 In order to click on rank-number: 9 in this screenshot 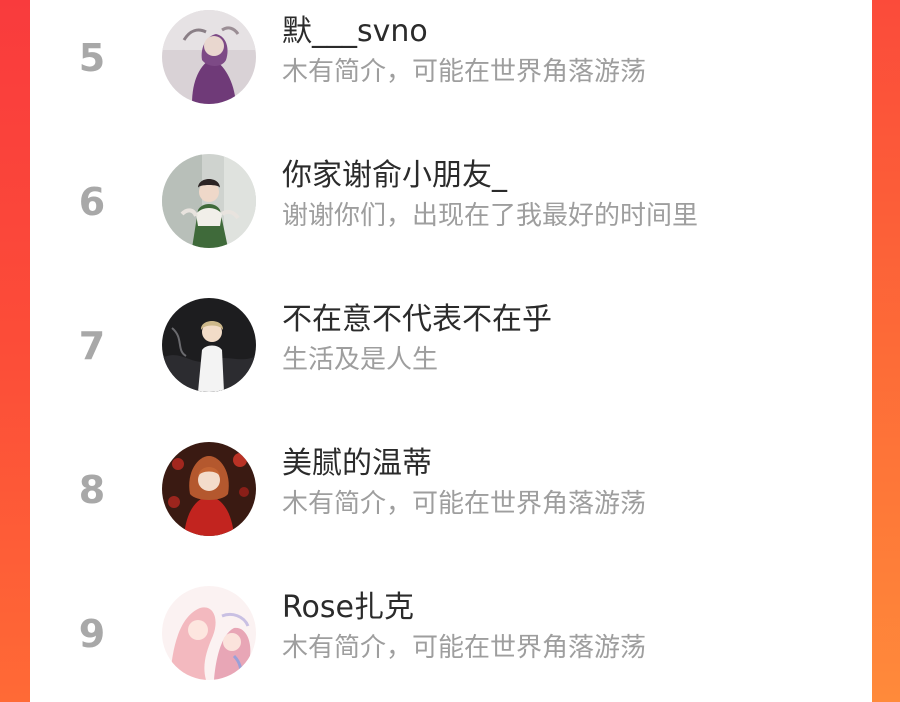, I will do `click(92, 634)`.